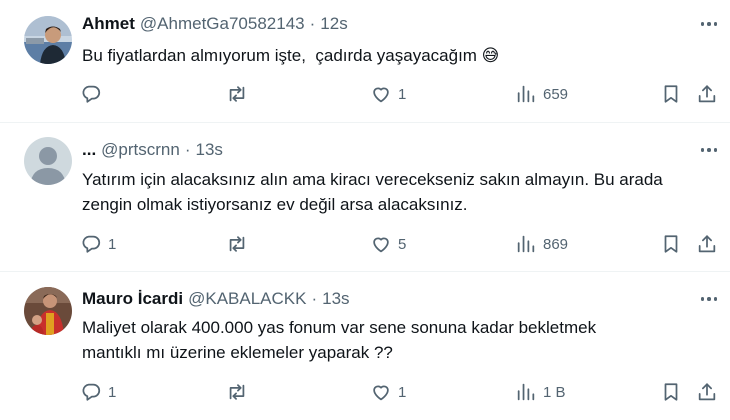  I want to click on tweet-header: Mauro İcardi @KABALACKK · 13s, so click(216, 299).